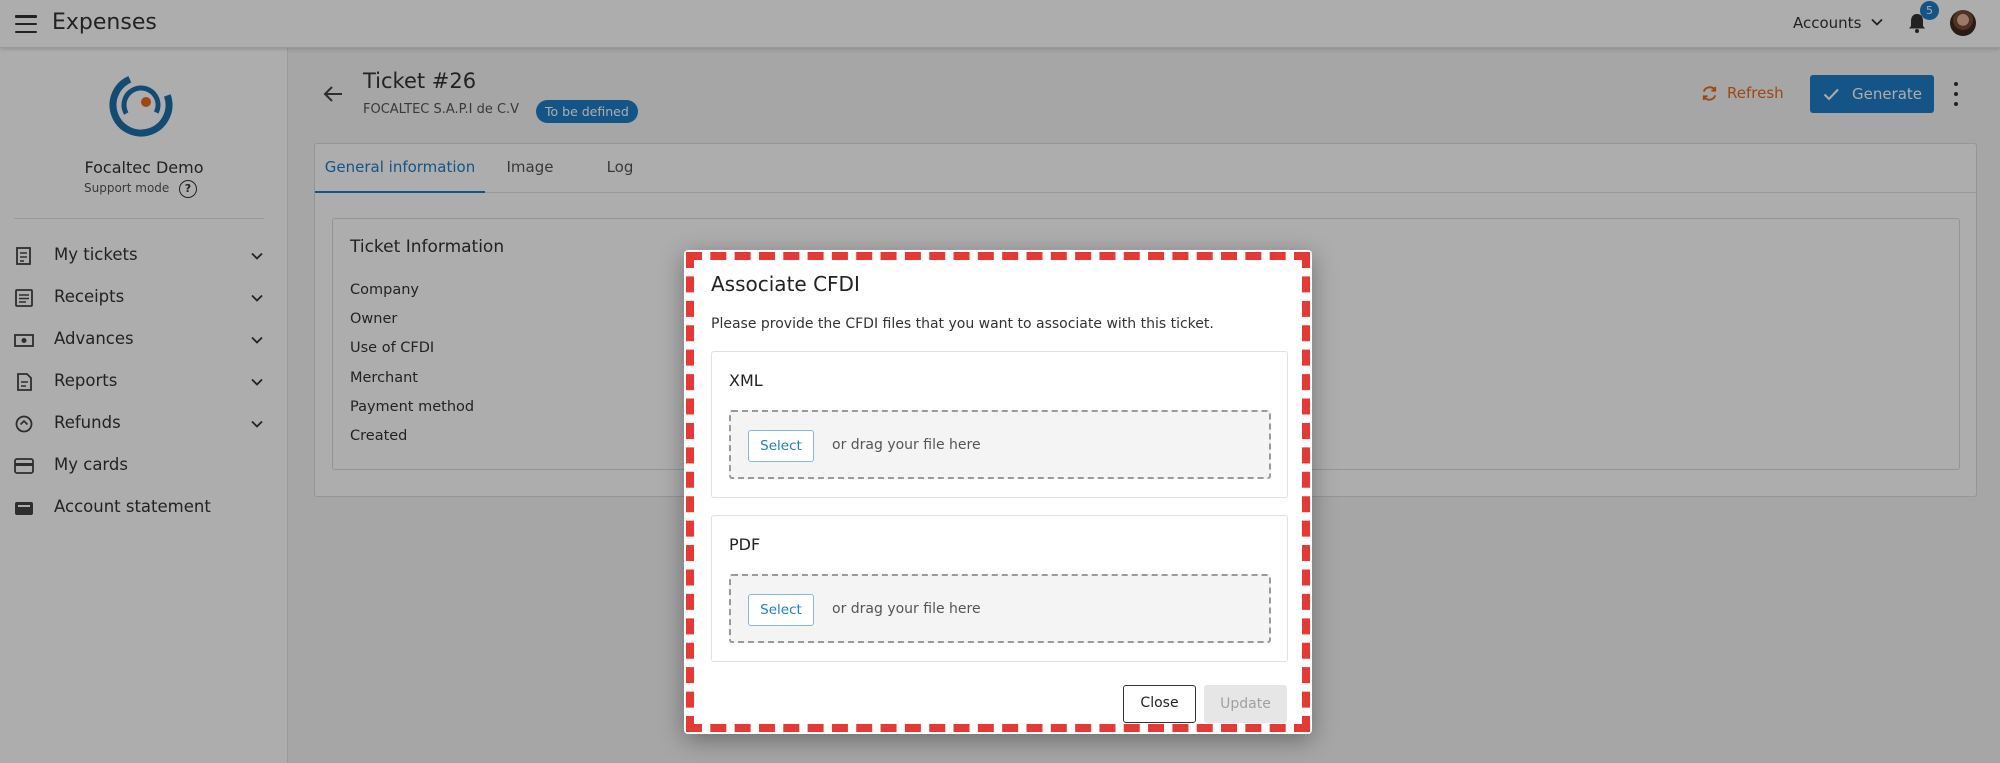  I want to click on pdf-drag-hint: or drag your file here, so click(906, 609).